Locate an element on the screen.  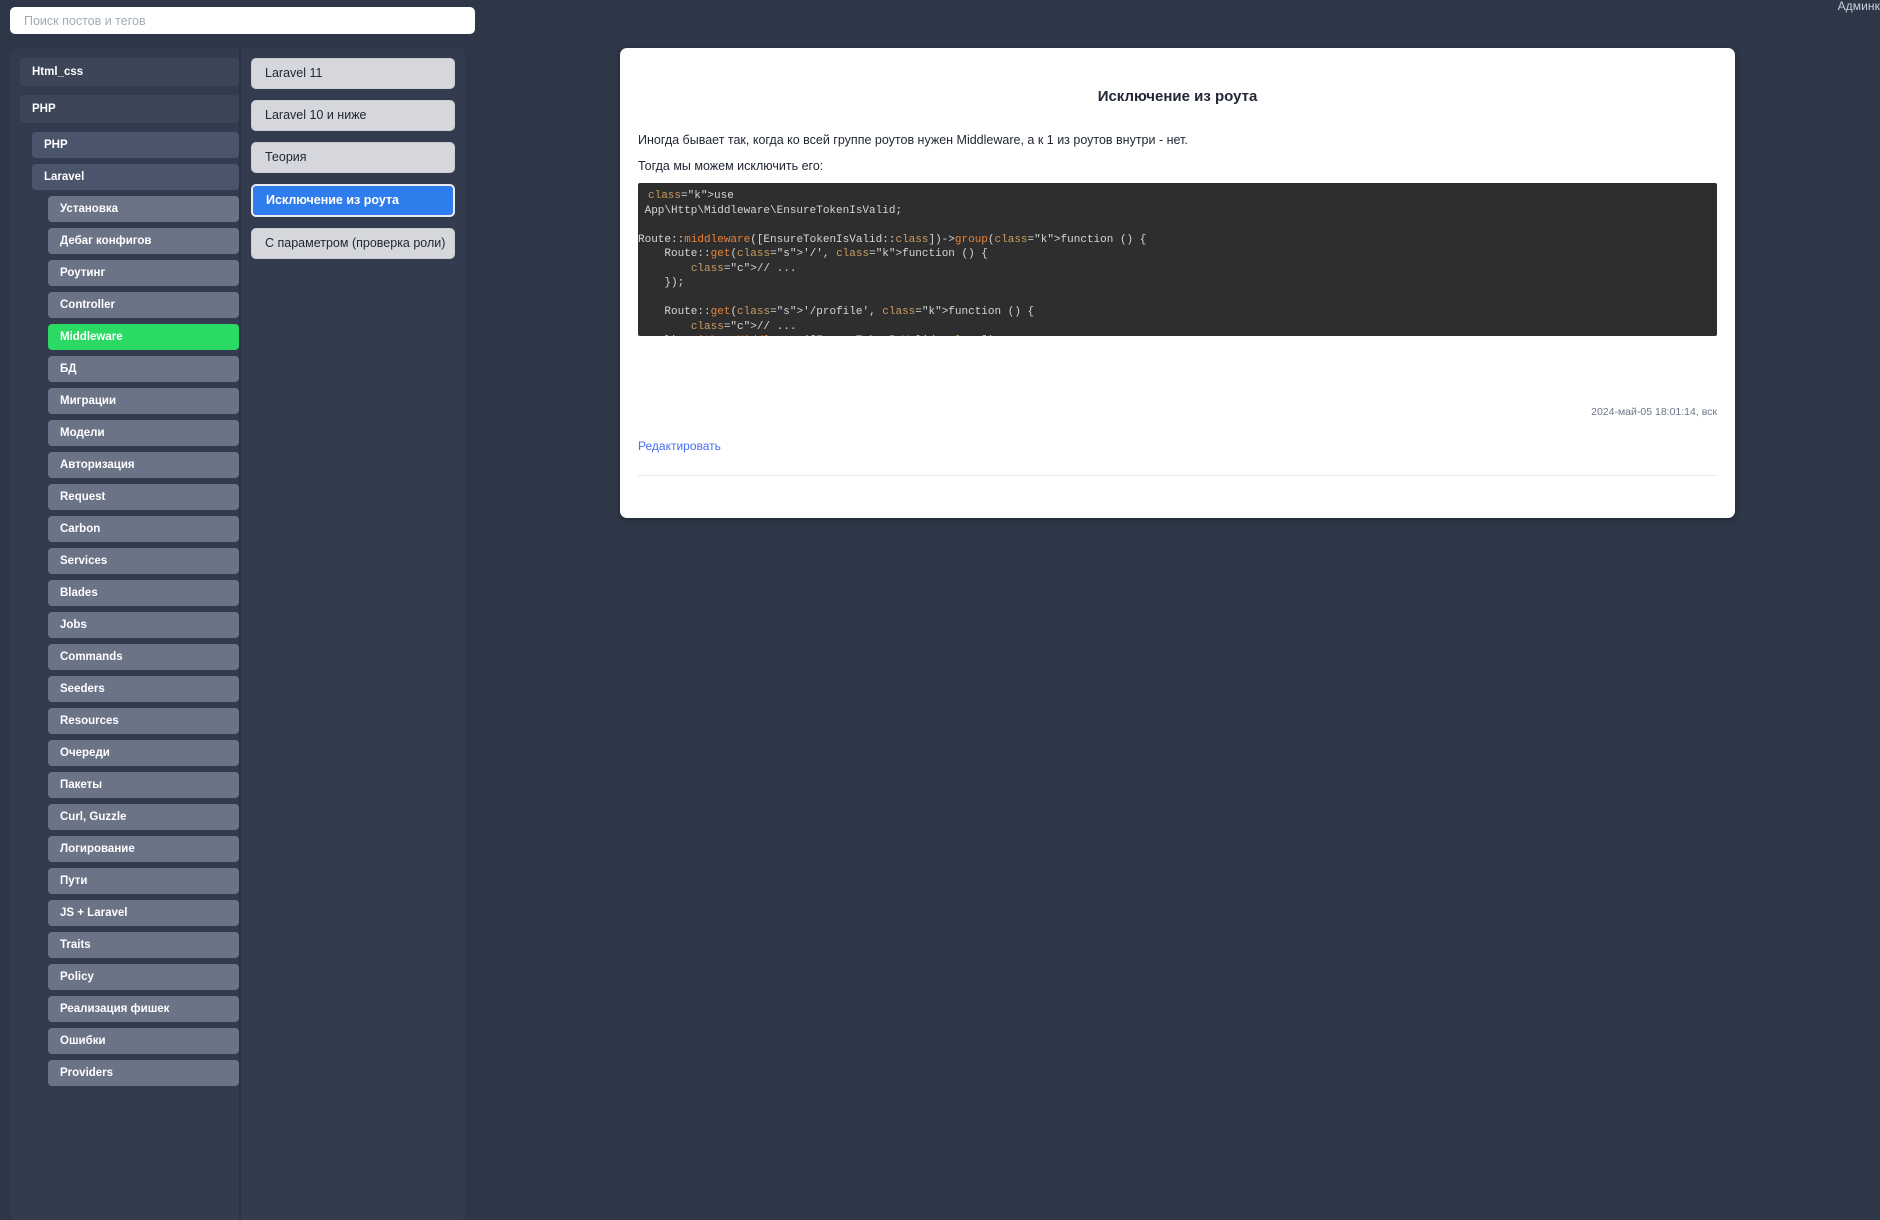
sidebar-item-23: Curl, Guzzle is located at coordinates (143, 817).